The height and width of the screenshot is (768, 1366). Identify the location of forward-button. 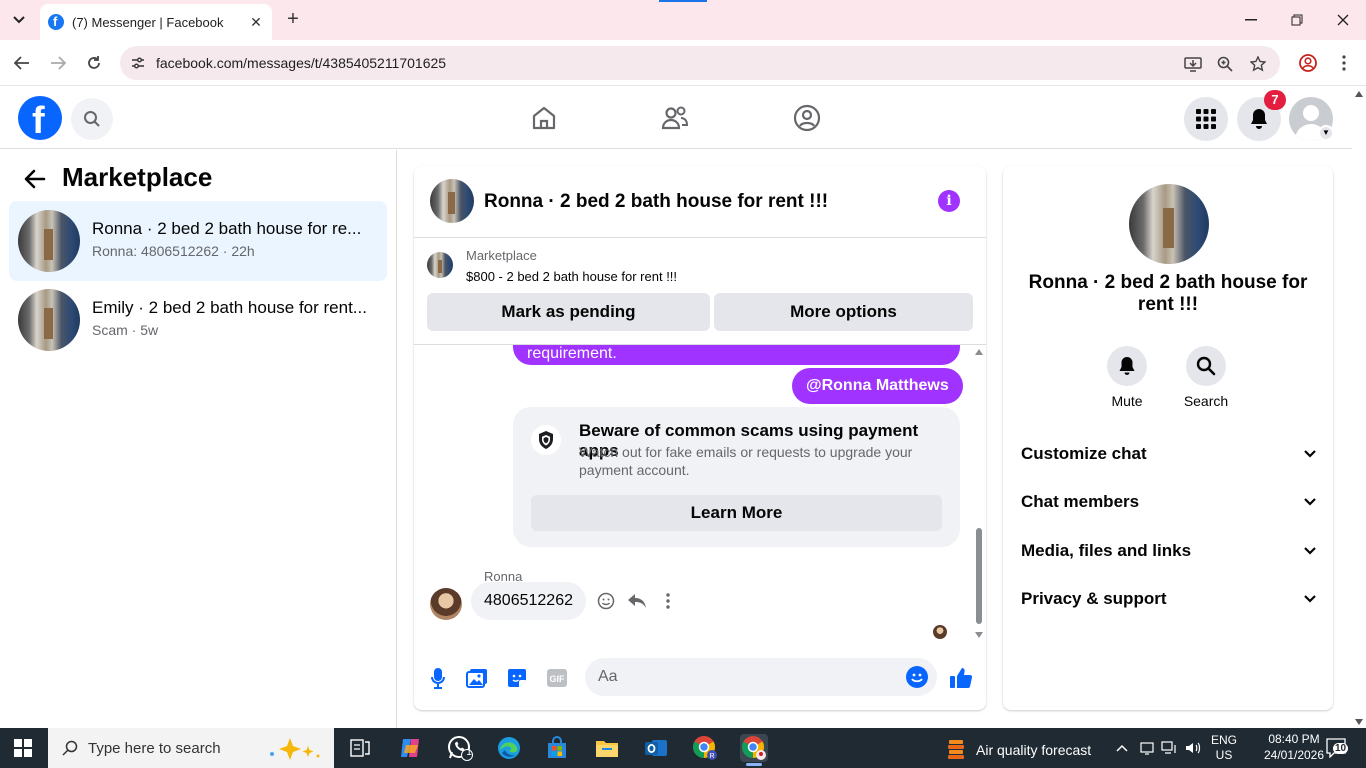
(58, 63).